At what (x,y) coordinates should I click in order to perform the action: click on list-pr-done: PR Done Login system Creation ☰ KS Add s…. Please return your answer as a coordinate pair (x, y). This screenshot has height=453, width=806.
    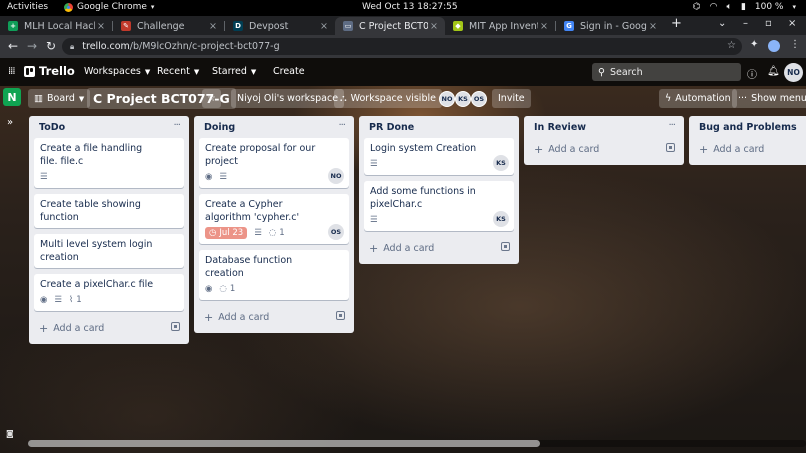
    Looking at the image, I should click on (439, 190).